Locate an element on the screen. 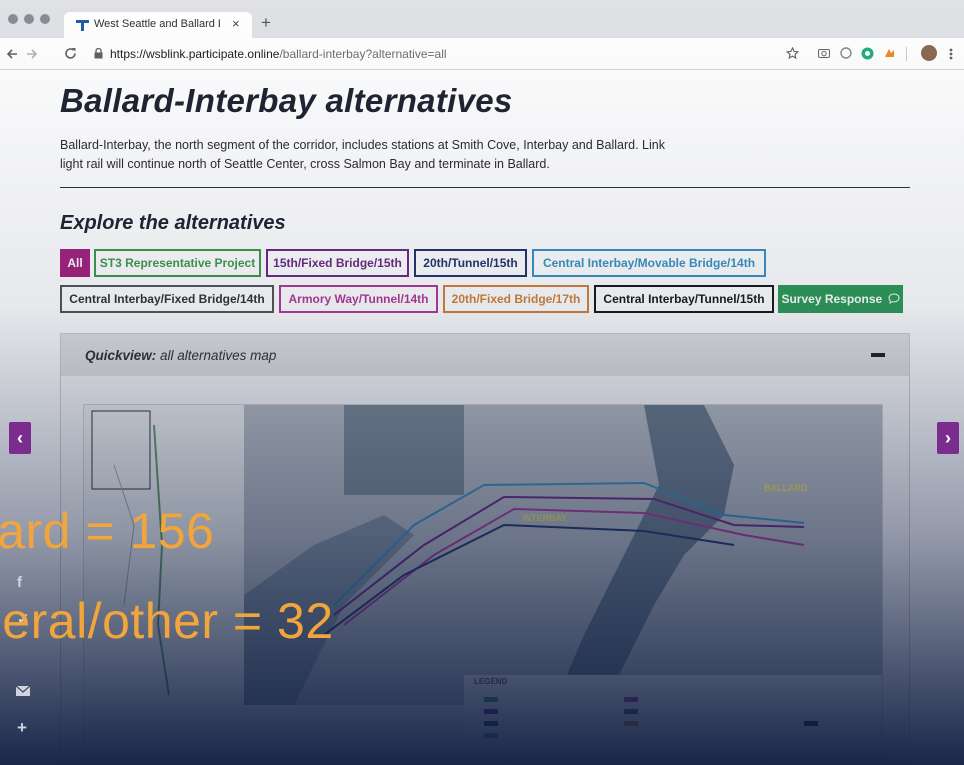 This screenshot has width=964, height=765. orange-extension-icon is located at coordinates (889, 53).